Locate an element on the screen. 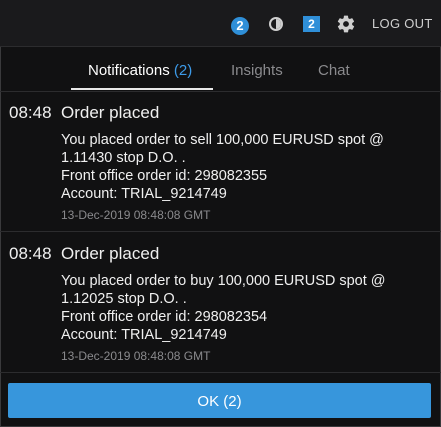 The height and width of the screenshot is (427, 441). active-tab-indicator is located at coordinates (142, 89).